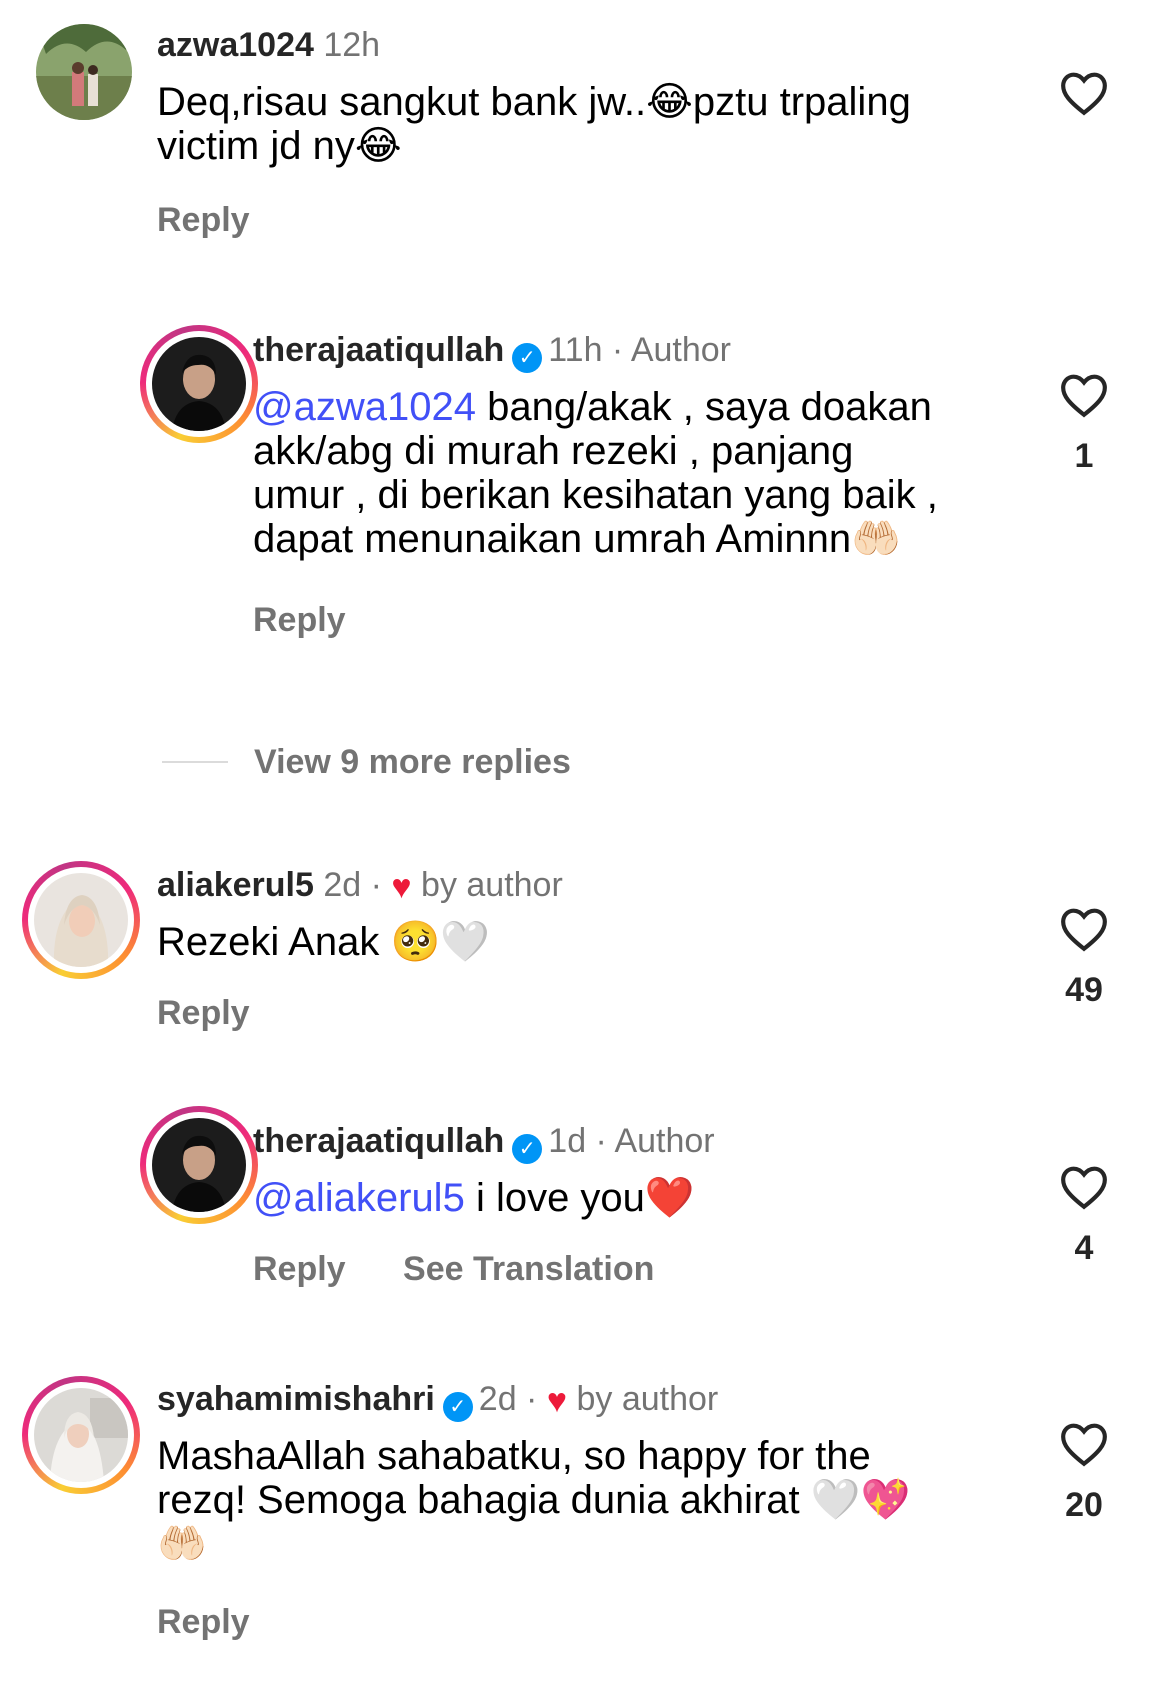 Image resolution: width=1170 pixels, height=1704 pixels. I want to click on timestamp: 1d · Author, so click(631, 1141).